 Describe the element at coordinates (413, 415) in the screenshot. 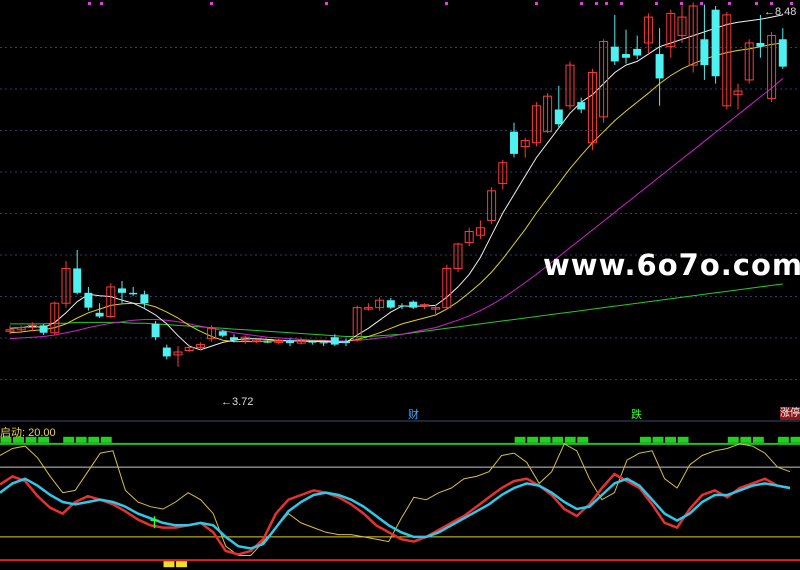

I see `marker-cai: 财` at that location.